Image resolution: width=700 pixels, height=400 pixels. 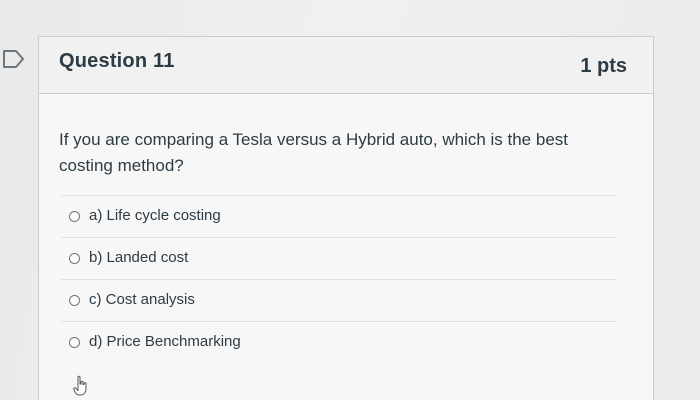 I want to click on answer-option-d: d) Price Benchmarking, so click(x=339, y=342).